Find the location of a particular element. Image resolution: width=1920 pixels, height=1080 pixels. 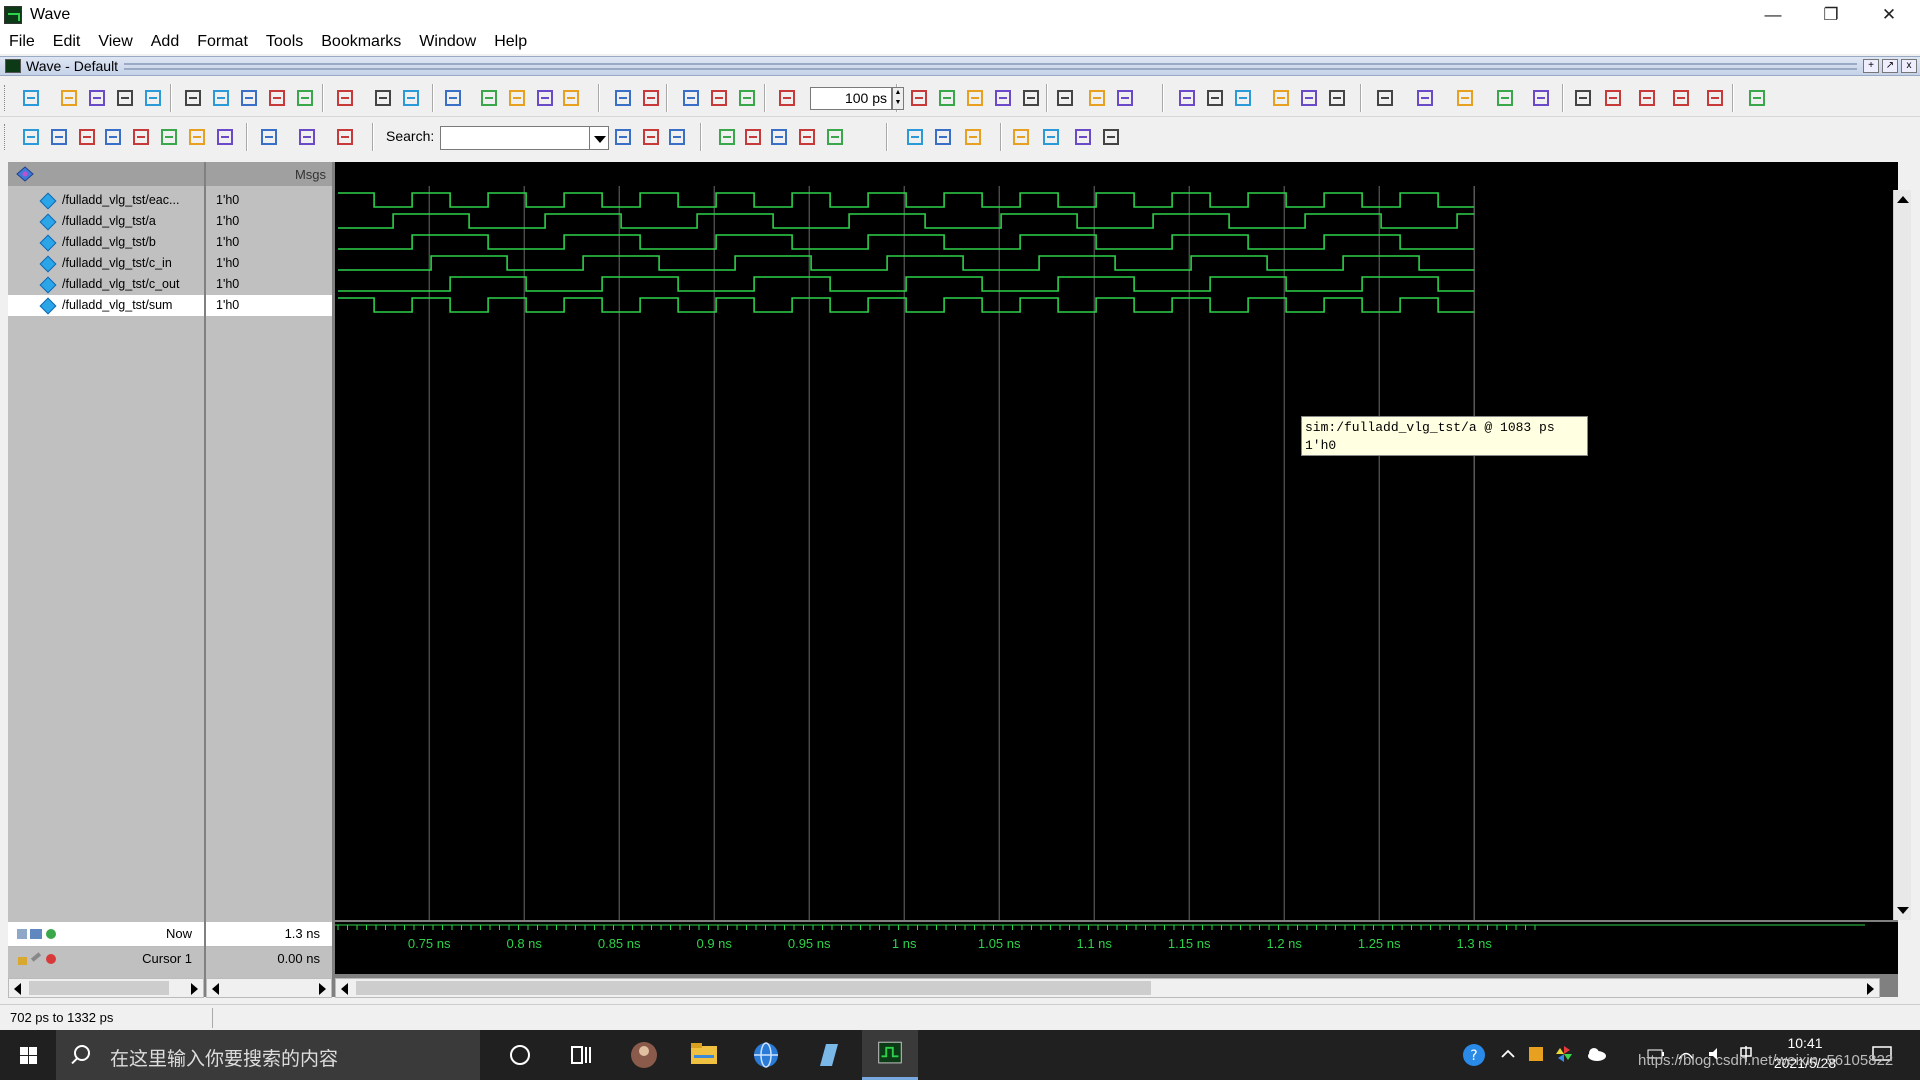

cursor-label: Cursor 1 is located at coordinates (167, 958).